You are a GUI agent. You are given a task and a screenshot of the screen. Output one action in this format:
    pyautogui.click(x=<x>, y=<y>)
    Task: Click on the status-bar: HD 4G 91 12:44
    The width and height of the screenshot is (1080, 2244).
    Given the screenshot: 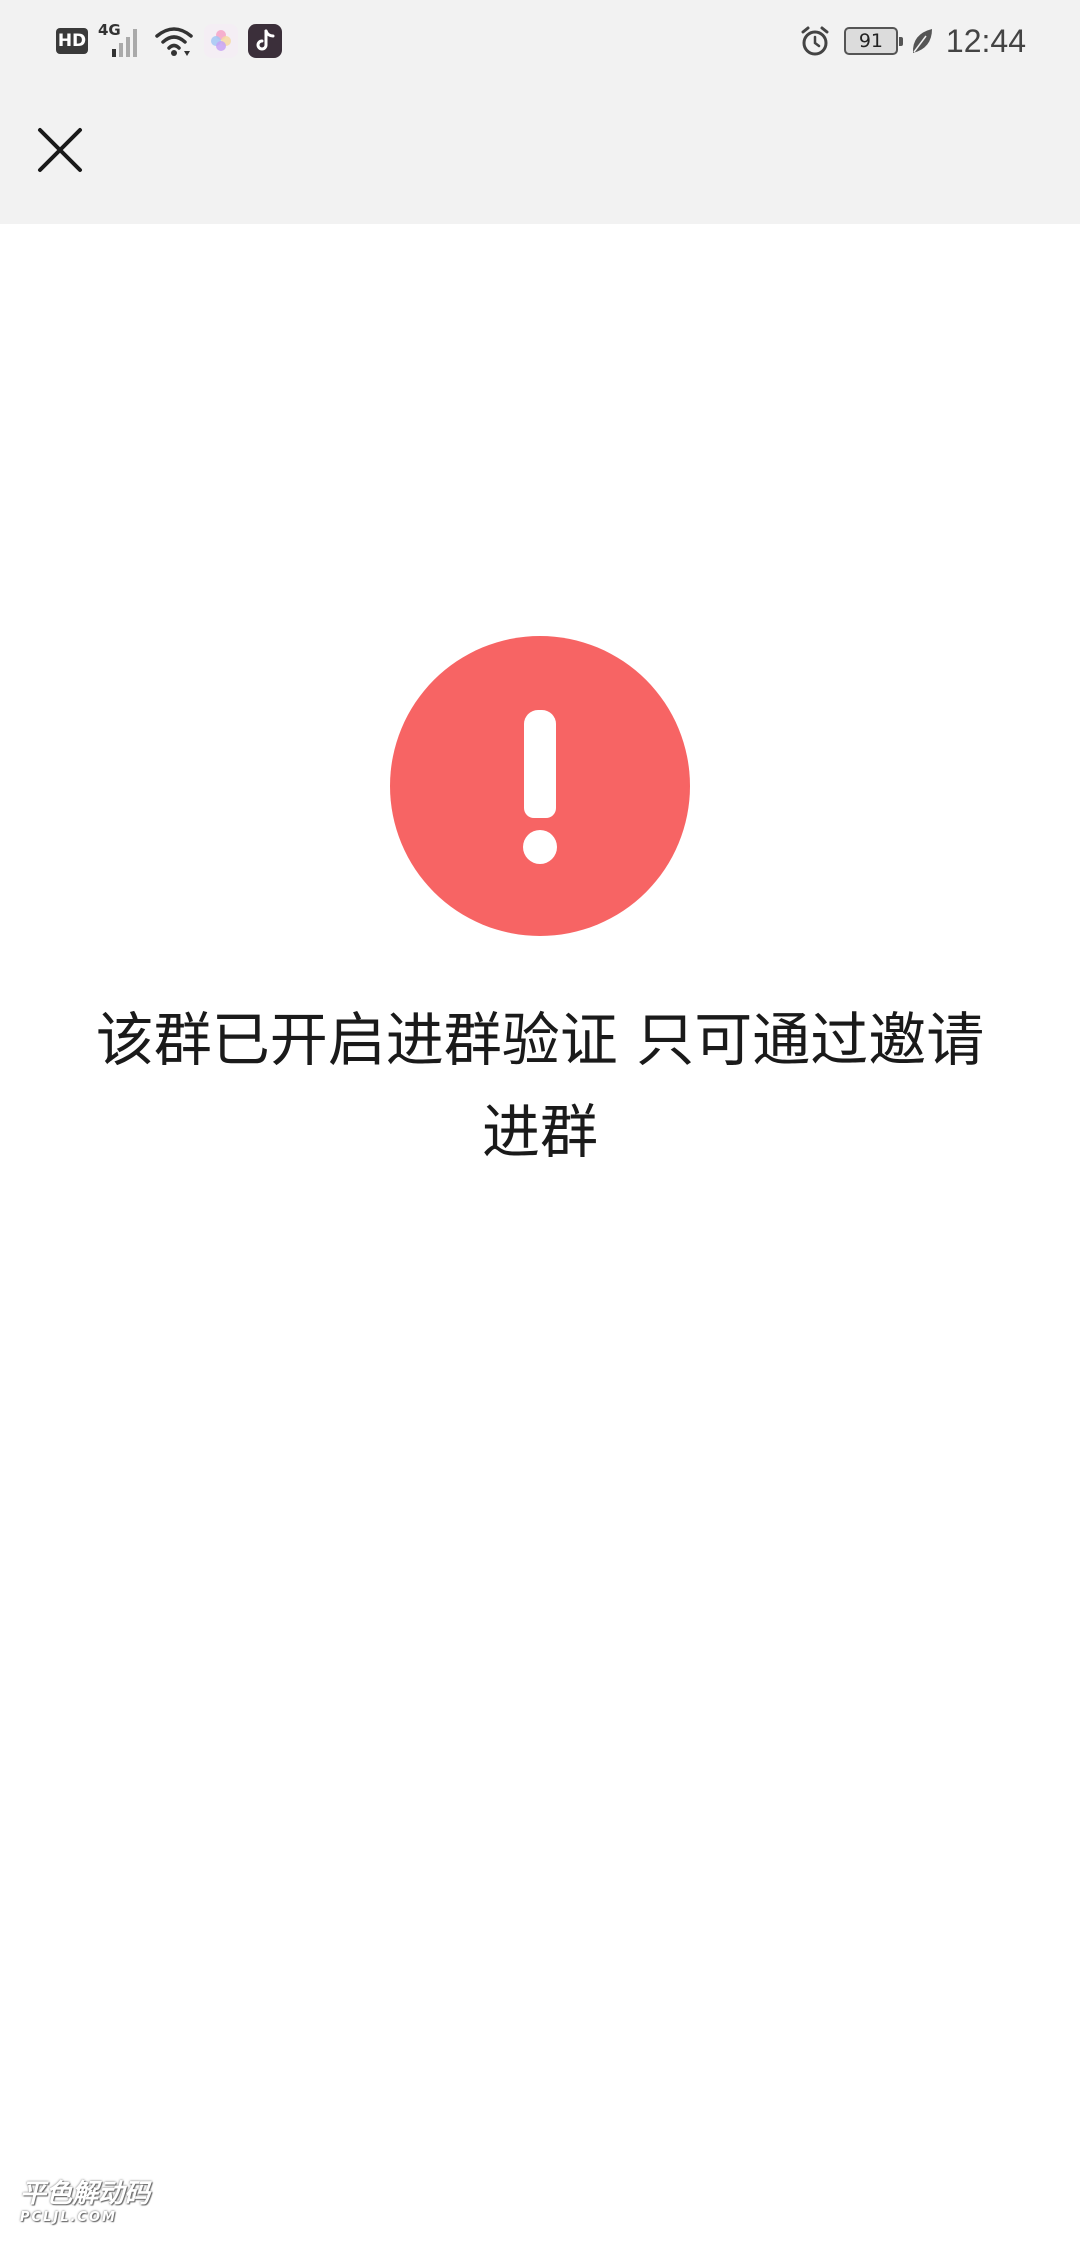 What is the action you would take?
    pyautogui.click(x=540, y=41)
    